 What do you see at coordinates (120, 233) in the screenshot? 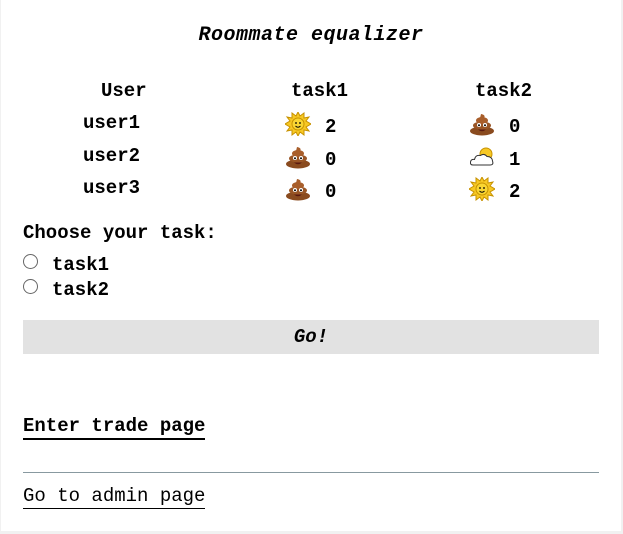
I see `task-prompt: Choose your task:` at bounding box center [120, 233].